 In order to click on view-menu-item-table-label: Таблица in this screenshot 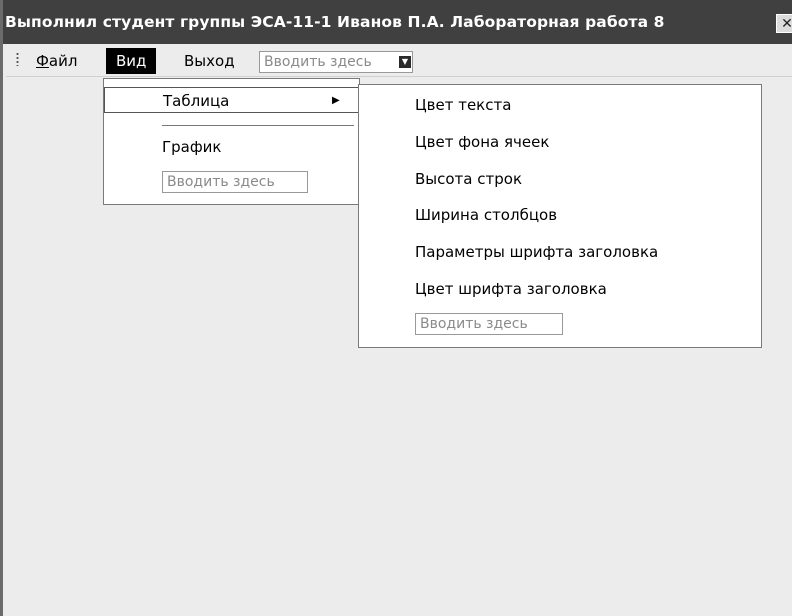, I will do `click(196, 101)`.